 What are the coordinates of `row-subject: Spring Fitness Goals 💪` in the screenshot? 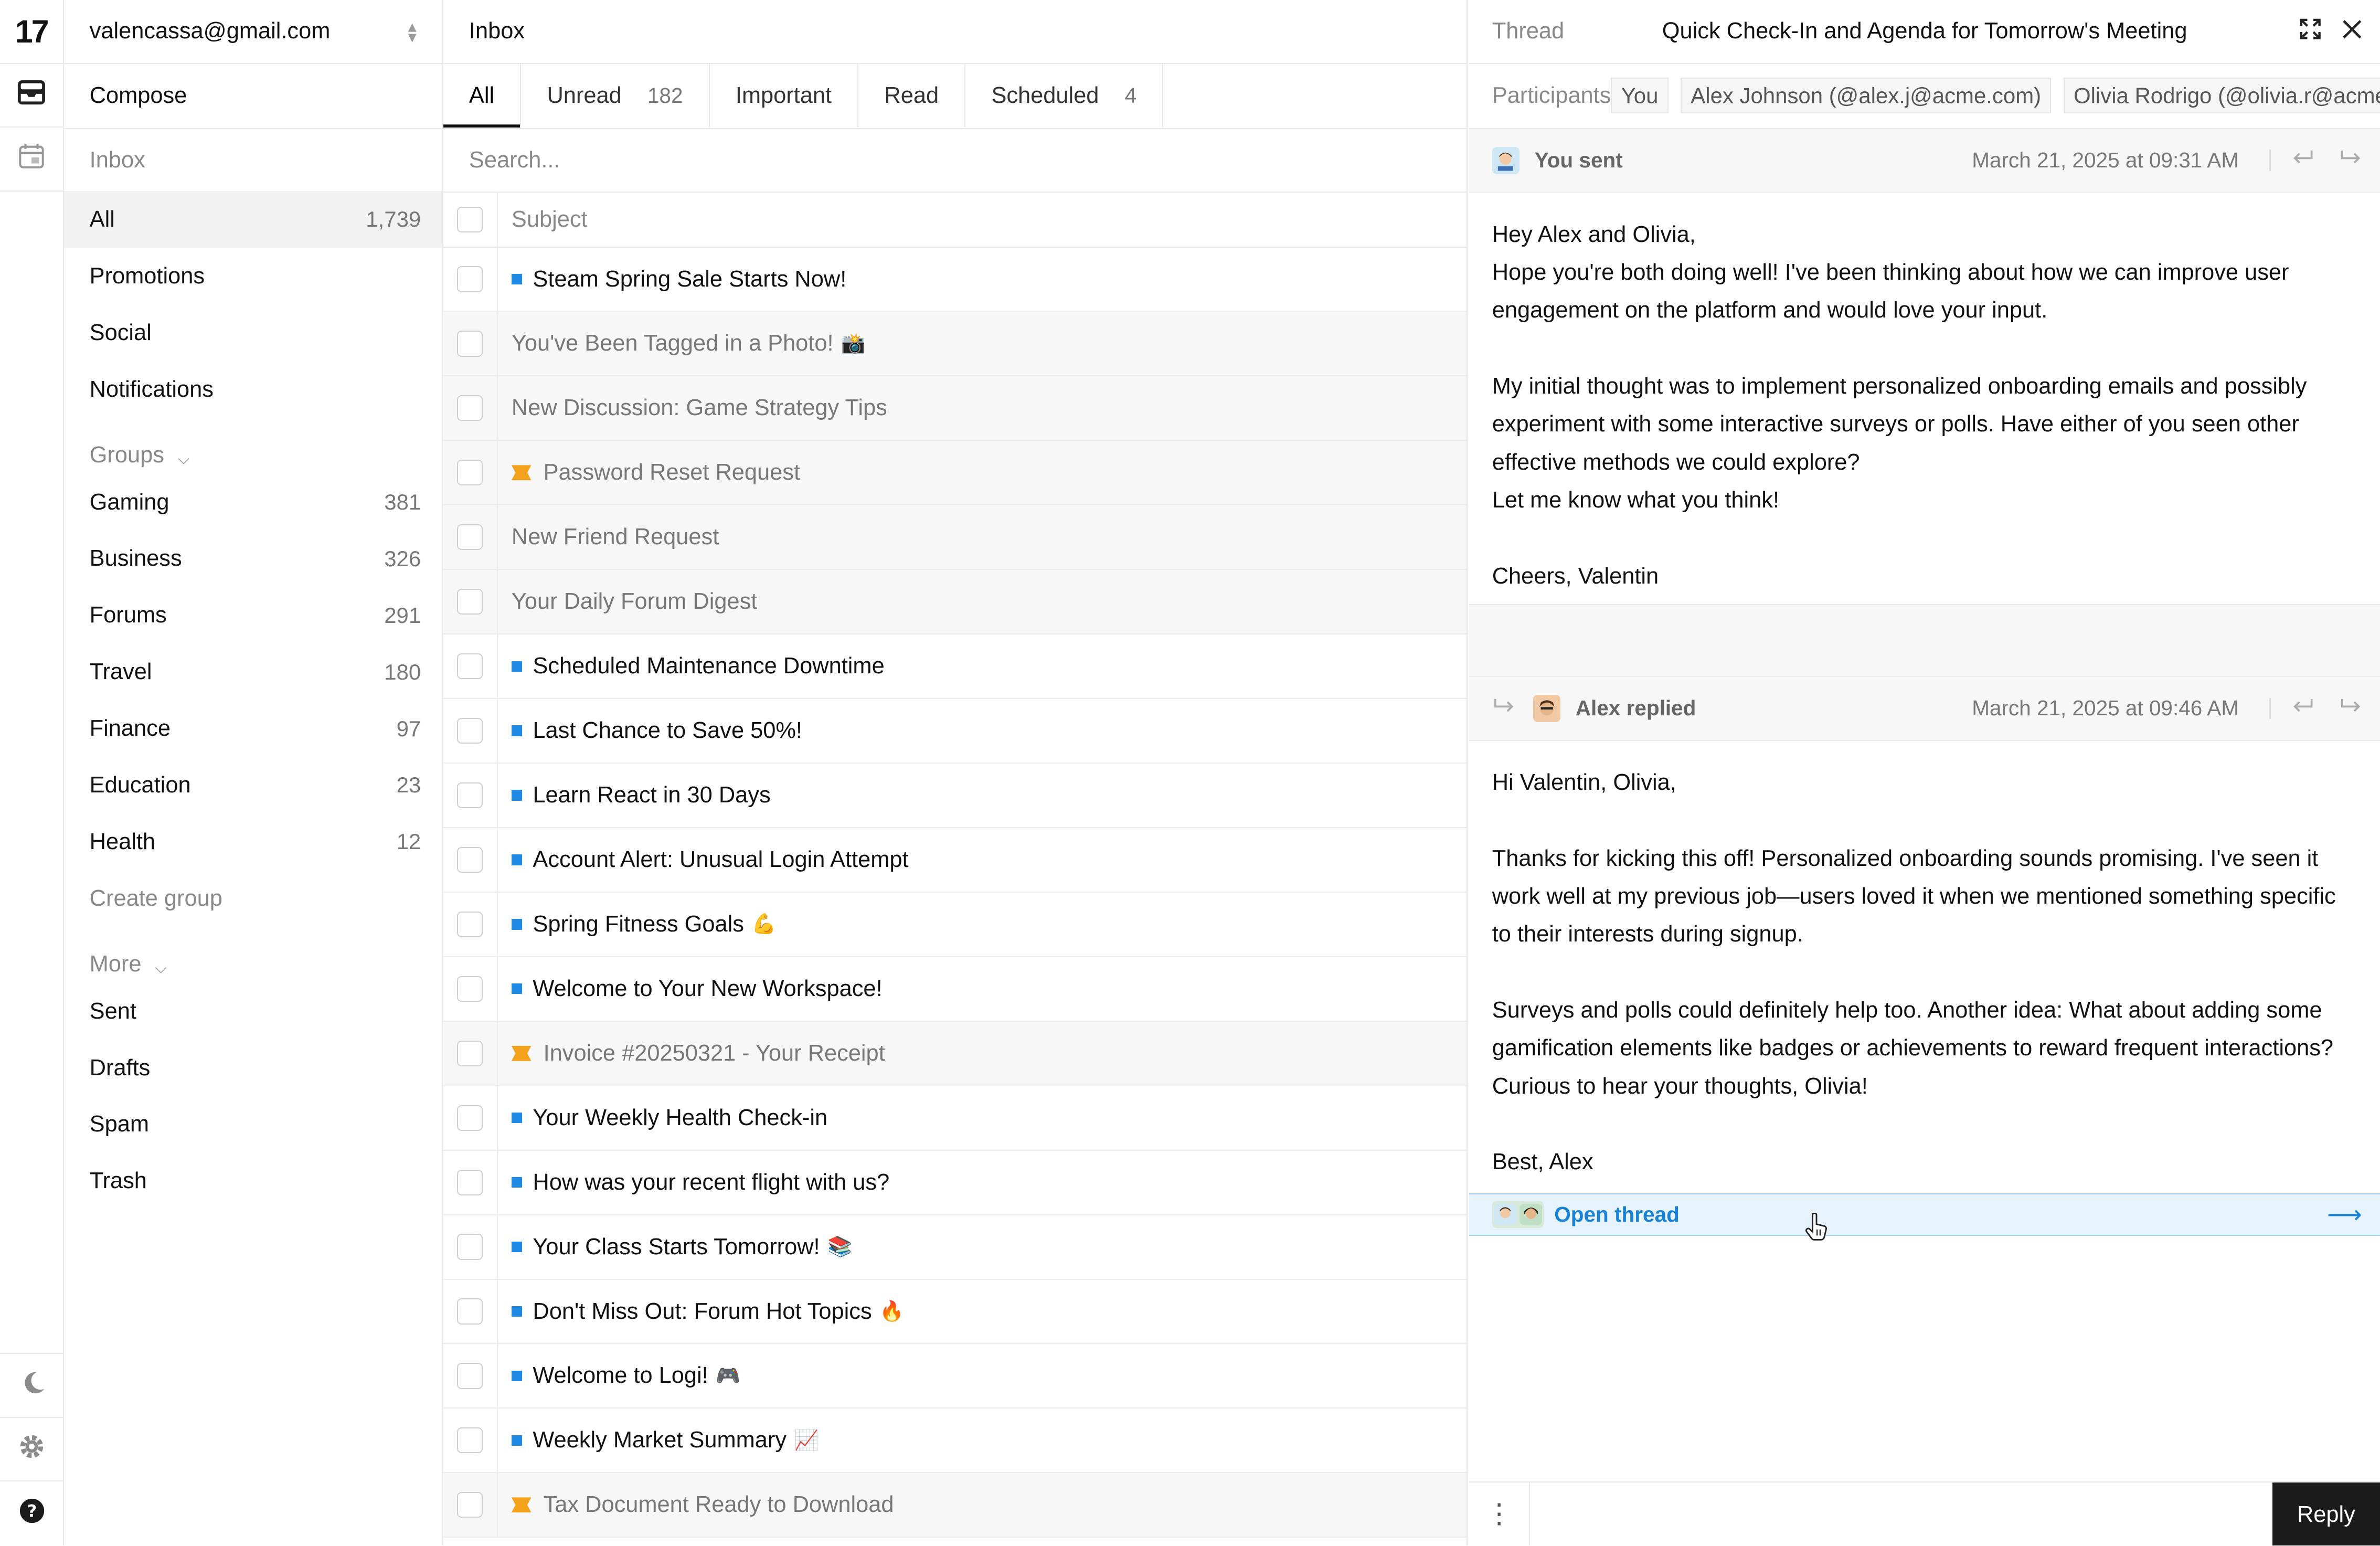 It's located at (637, 924).